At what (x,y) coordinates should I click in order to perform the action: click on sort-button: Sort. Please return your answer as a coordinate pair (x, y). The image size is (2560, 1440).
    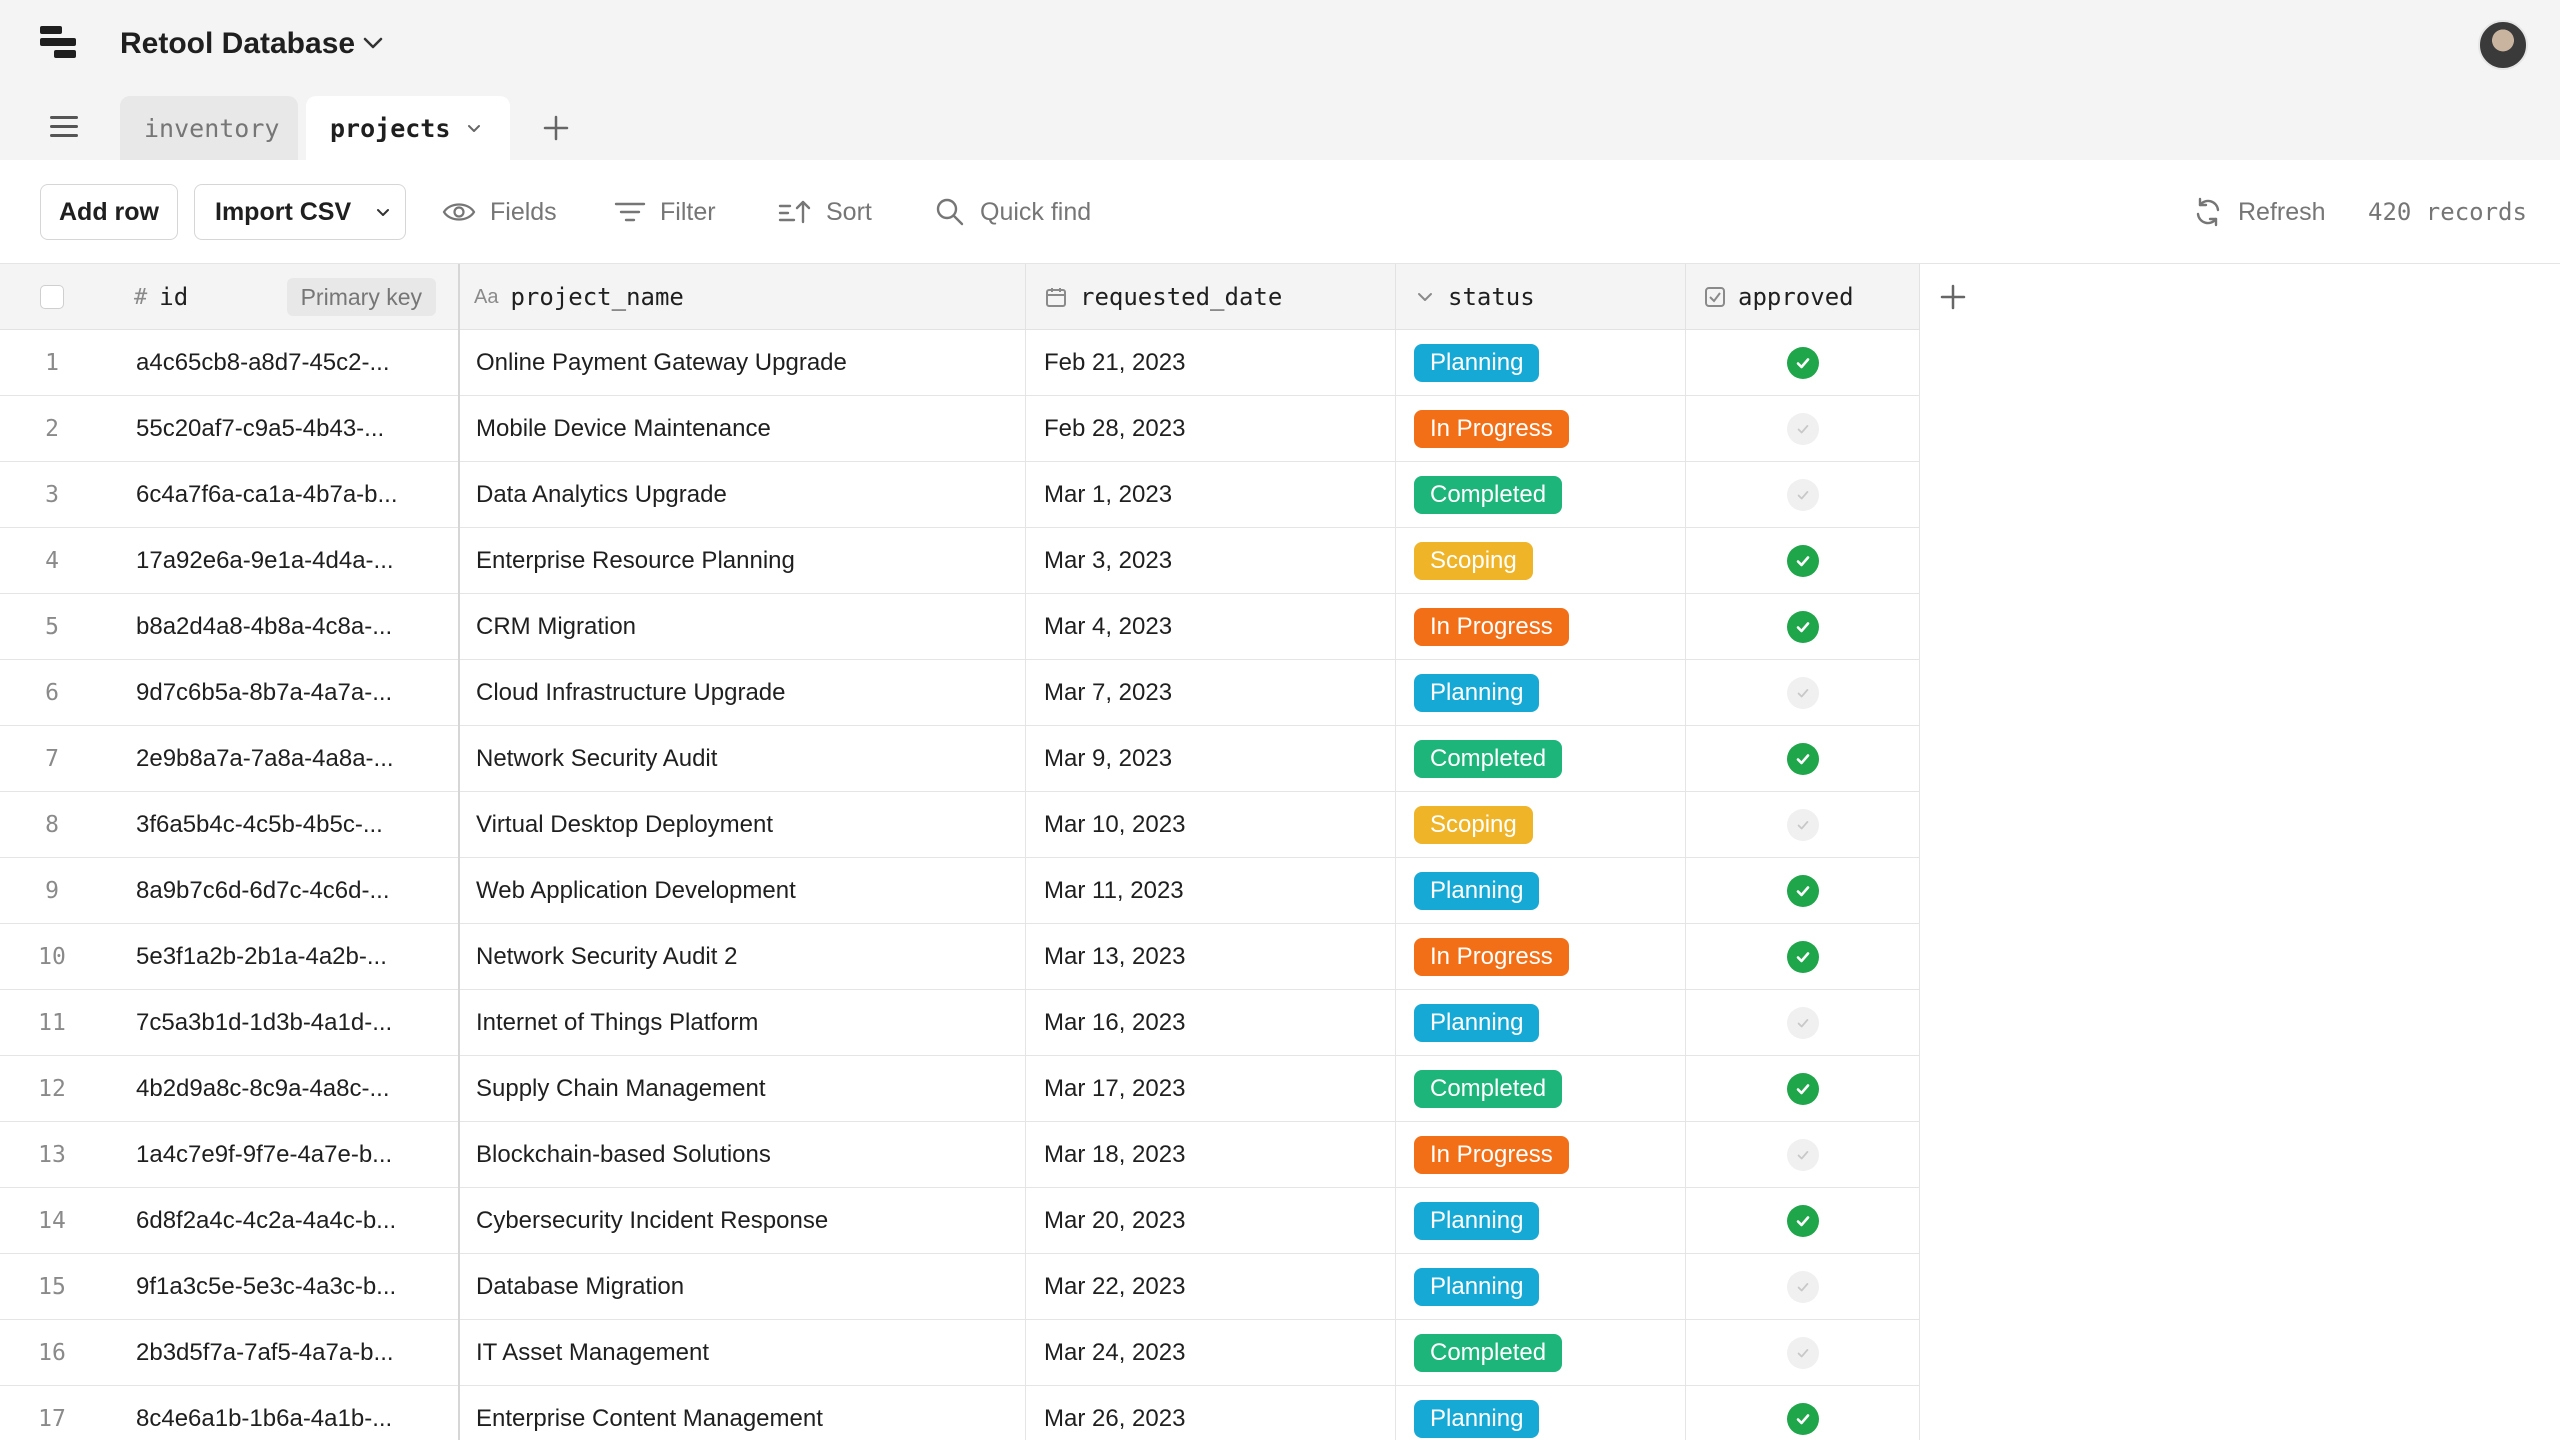
    Looking at the image, I should click on (825, 212).